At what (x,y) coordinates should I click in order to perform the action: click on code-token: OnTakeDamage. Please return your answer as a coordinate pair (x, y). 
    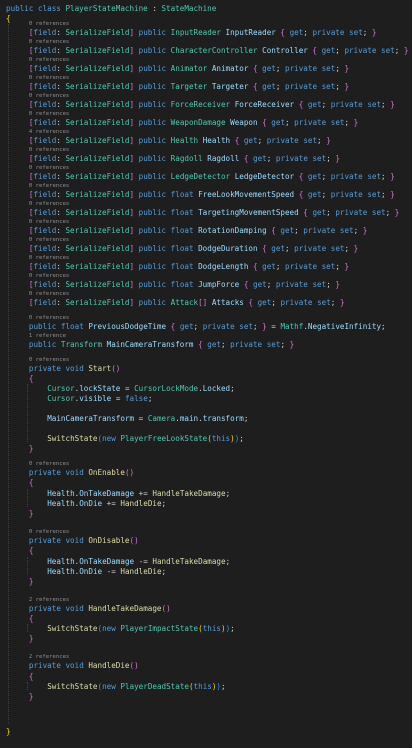
    Looking at the image, I should click on (107, 561).